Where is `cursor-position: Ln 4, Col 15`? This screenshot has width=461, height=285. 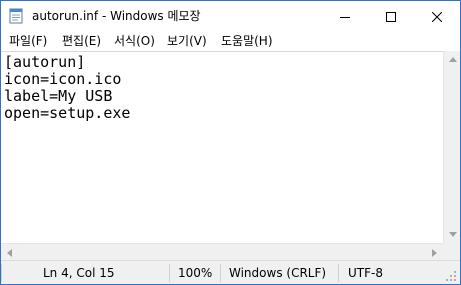 cursor-position: Ln 4, Col 15 is located at coordinates (79, 273).